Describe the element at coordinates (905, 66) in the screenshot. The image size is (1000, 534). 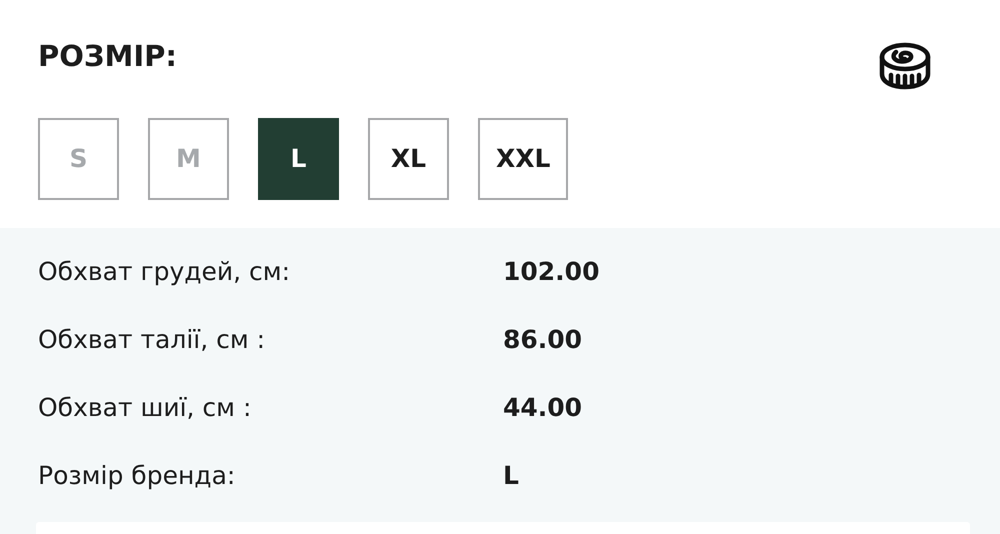
I see `measuring-tape-icon` at that location.